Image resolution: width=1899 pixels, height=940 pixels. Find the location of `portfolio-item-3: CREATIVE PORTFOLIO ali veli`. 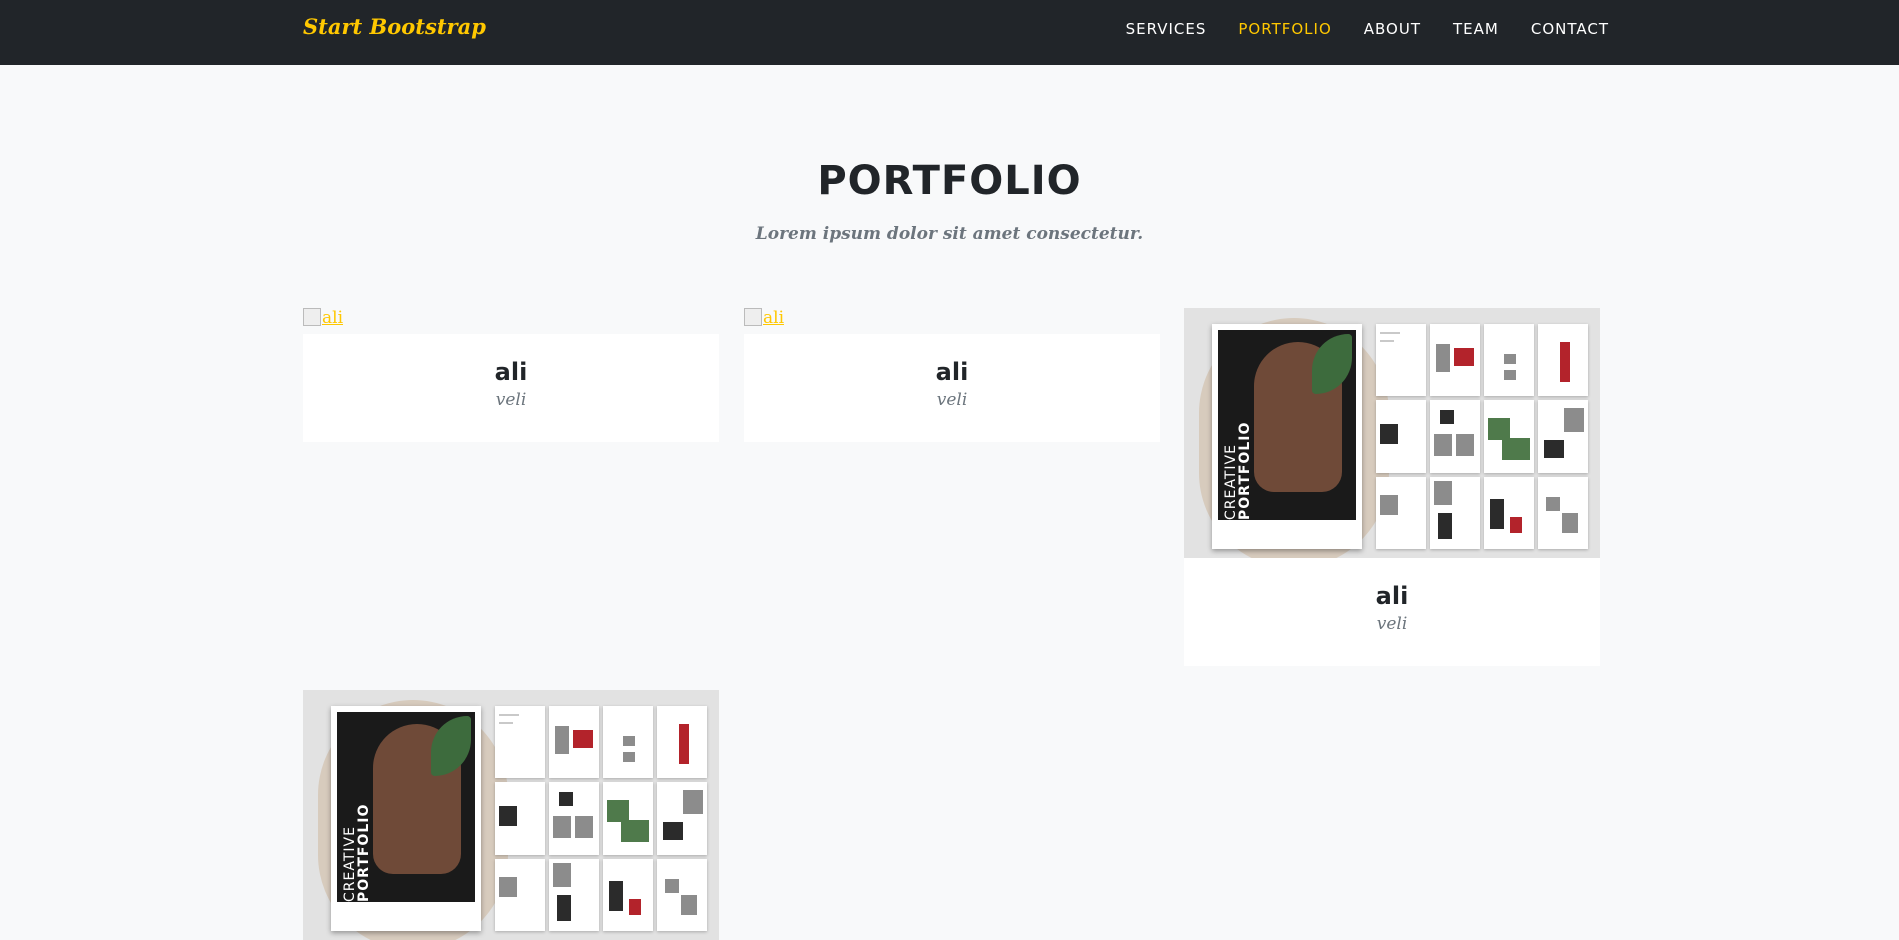

portfolio-item-3: CREATIVE PORTFOLIO ali veli is located at coordinates (1392, 487).